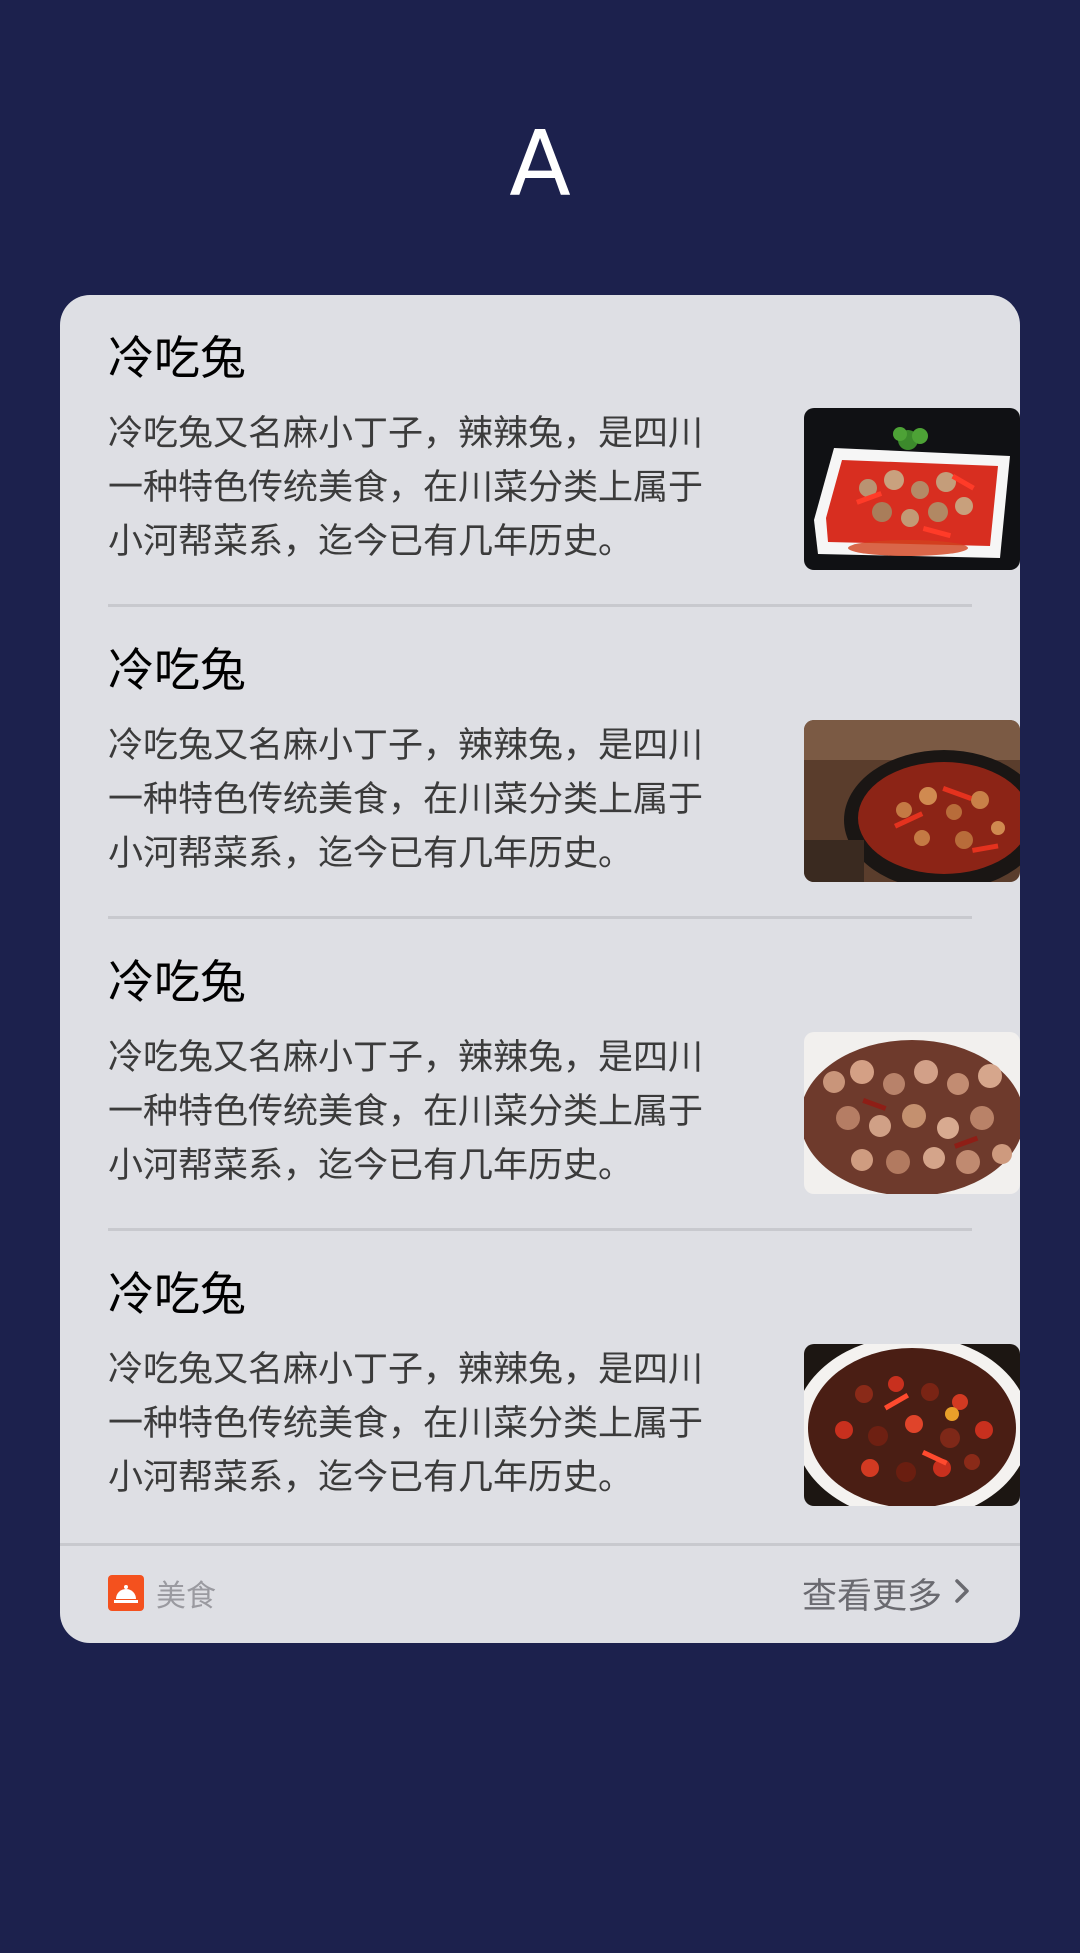  What do you see at coordinates (540, 164) in the screenshot?
I see `header-letter: A` at bounding box center [540, 164].